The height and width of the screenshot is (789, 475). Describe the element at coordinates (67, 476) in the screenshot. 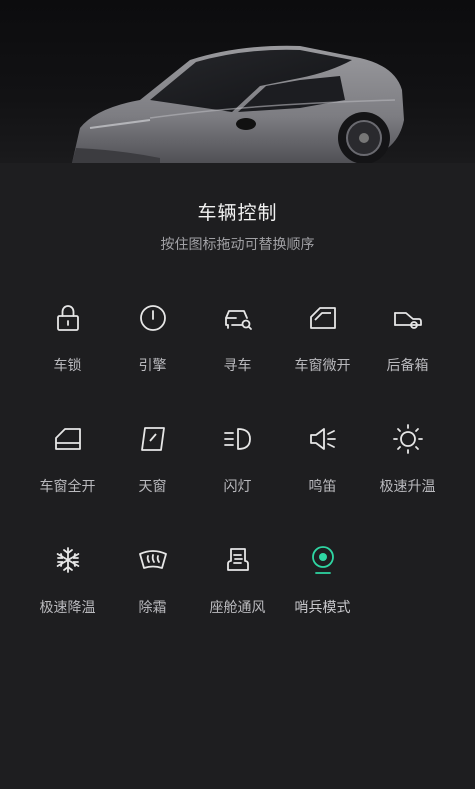

I see `control-window-open: 车窗全开` at that location.